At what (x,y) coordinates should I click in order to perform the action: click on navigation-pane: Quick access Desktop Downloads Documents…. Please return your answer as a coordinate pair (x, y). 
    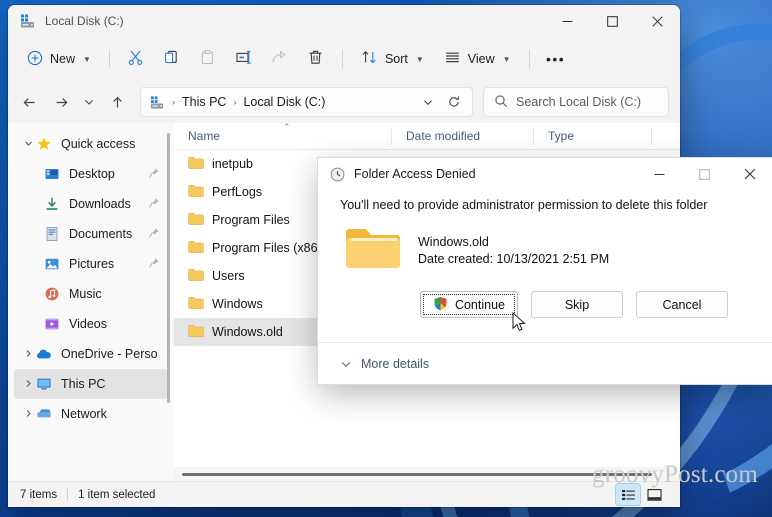
    Looking at the image, I should click on (91, 302).